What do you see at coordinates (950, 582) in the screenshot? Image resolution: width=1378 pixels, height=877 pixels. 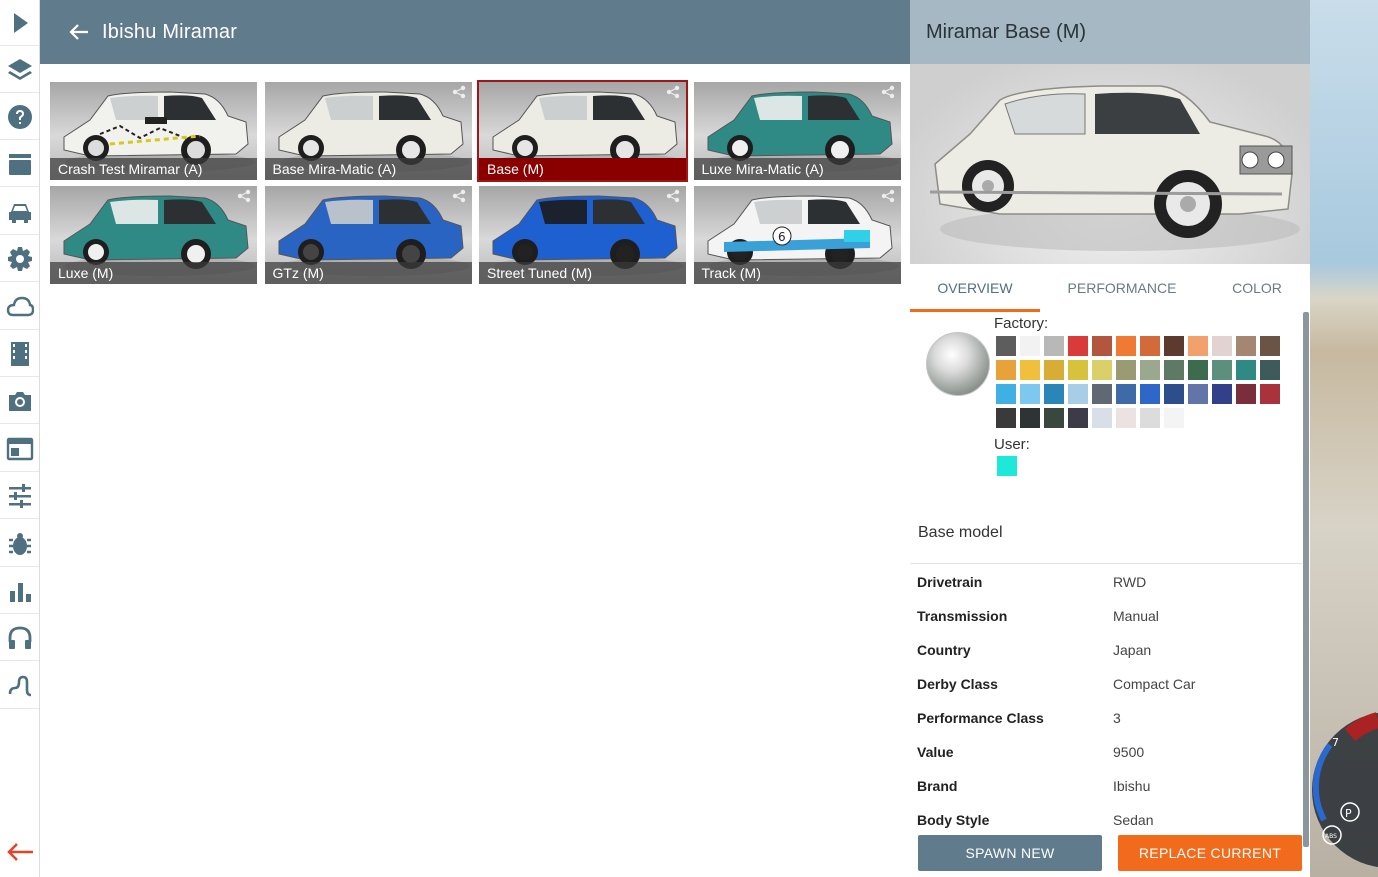 I see `spec-key: Drivetrain` at bounding box center [950, 582].